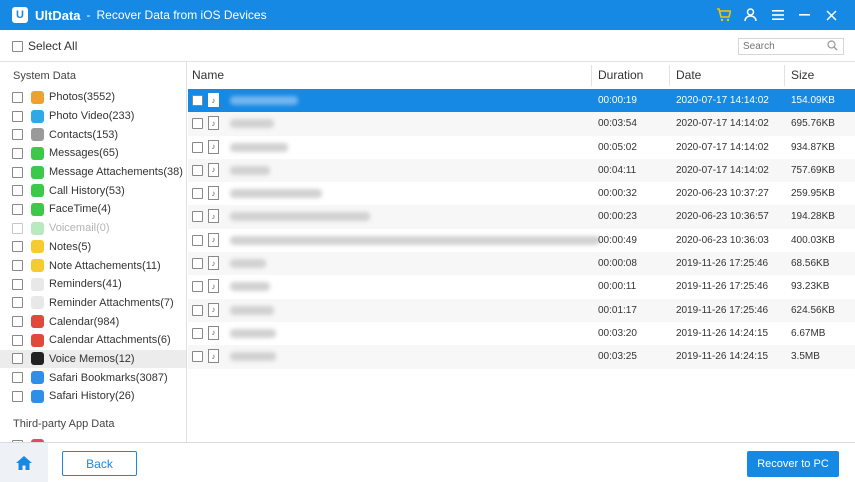 The width and height of the screenshot is (855, 482). I want to click on search-box, so click(791, 46).